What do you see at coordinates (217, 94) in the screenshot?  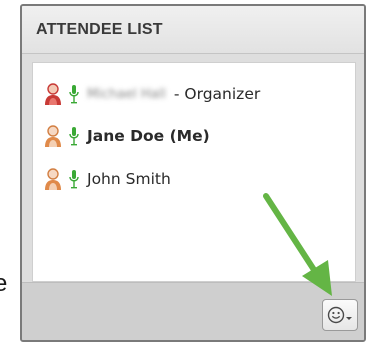 I see `organizer-label: - Organizer` at bounding box center [217, 94].